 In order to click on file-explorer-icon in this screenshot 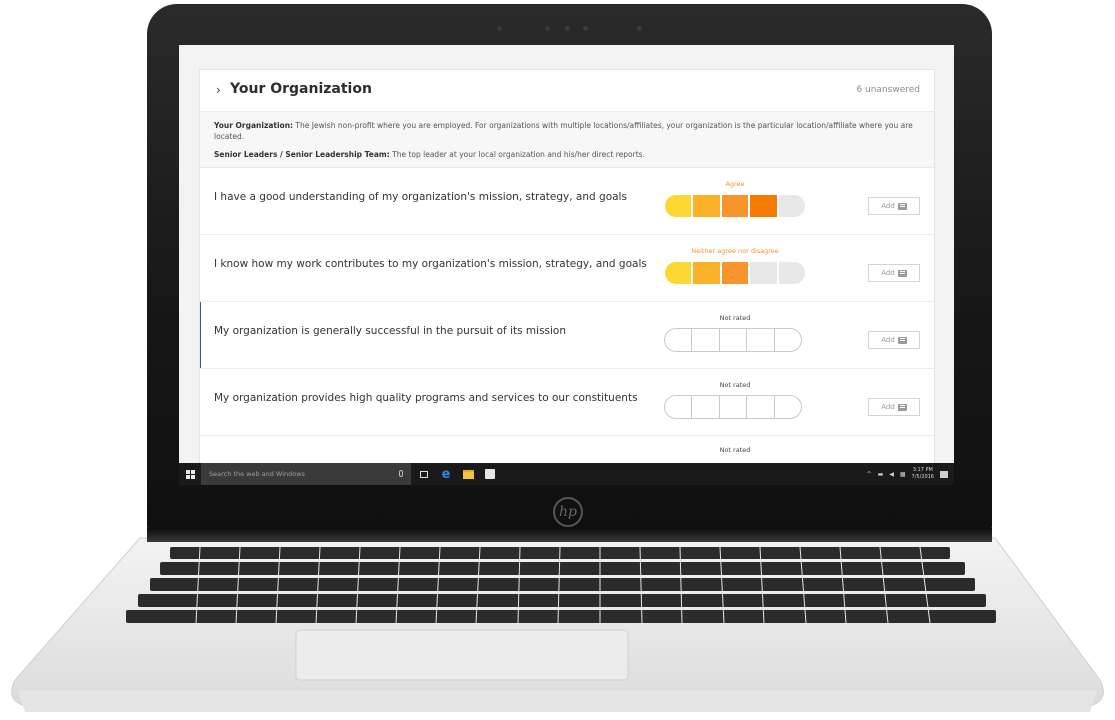, I will do `click(468, 474)`.